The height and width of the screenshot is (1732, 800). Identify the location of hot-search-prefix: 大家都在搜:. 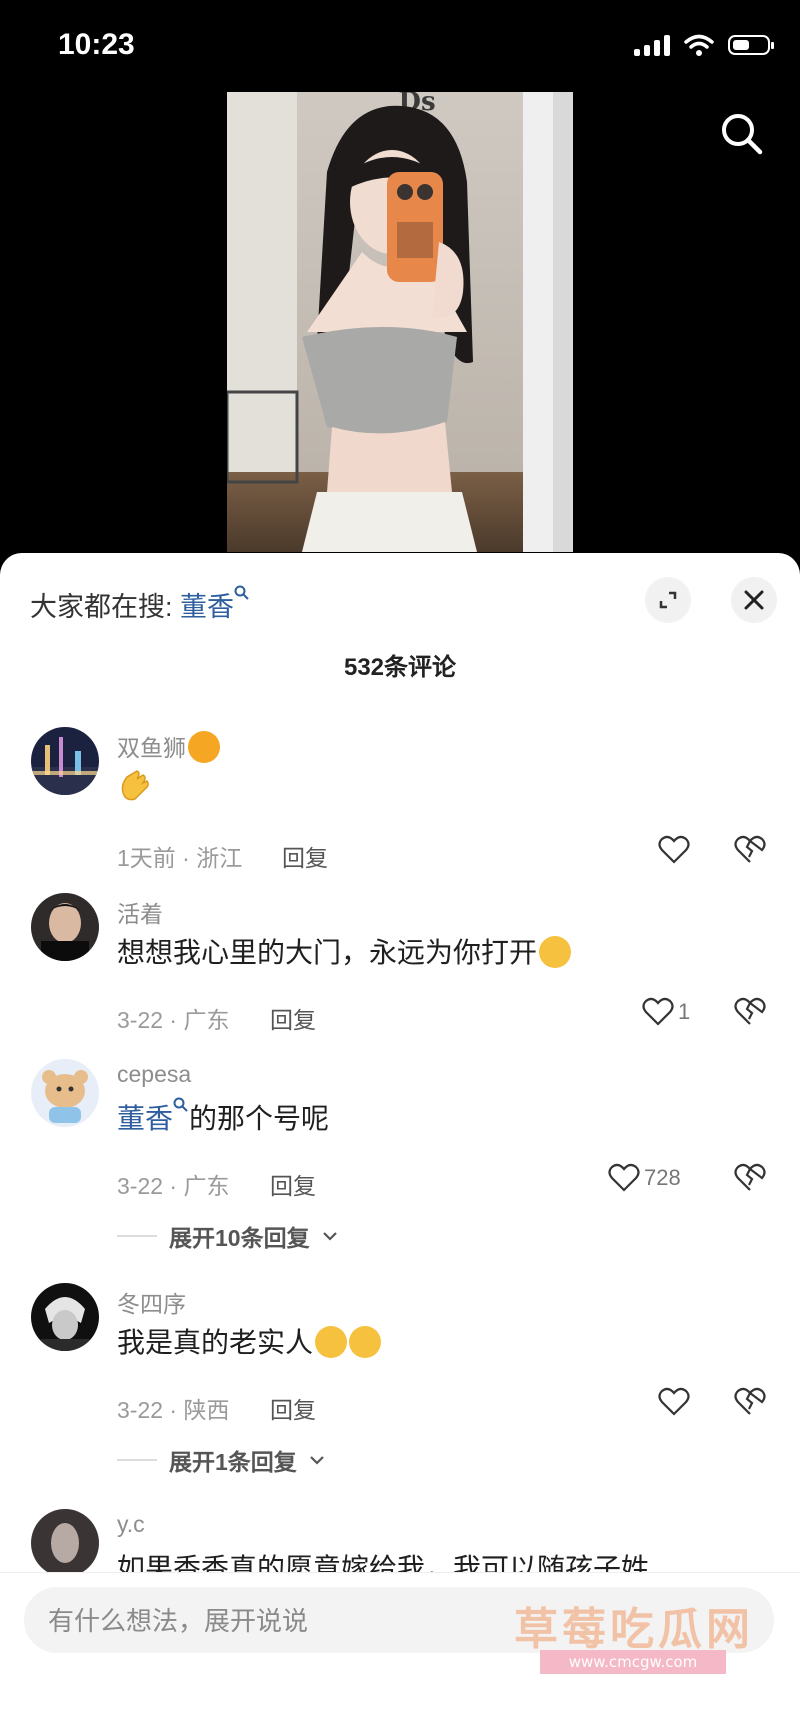
(101, 607).